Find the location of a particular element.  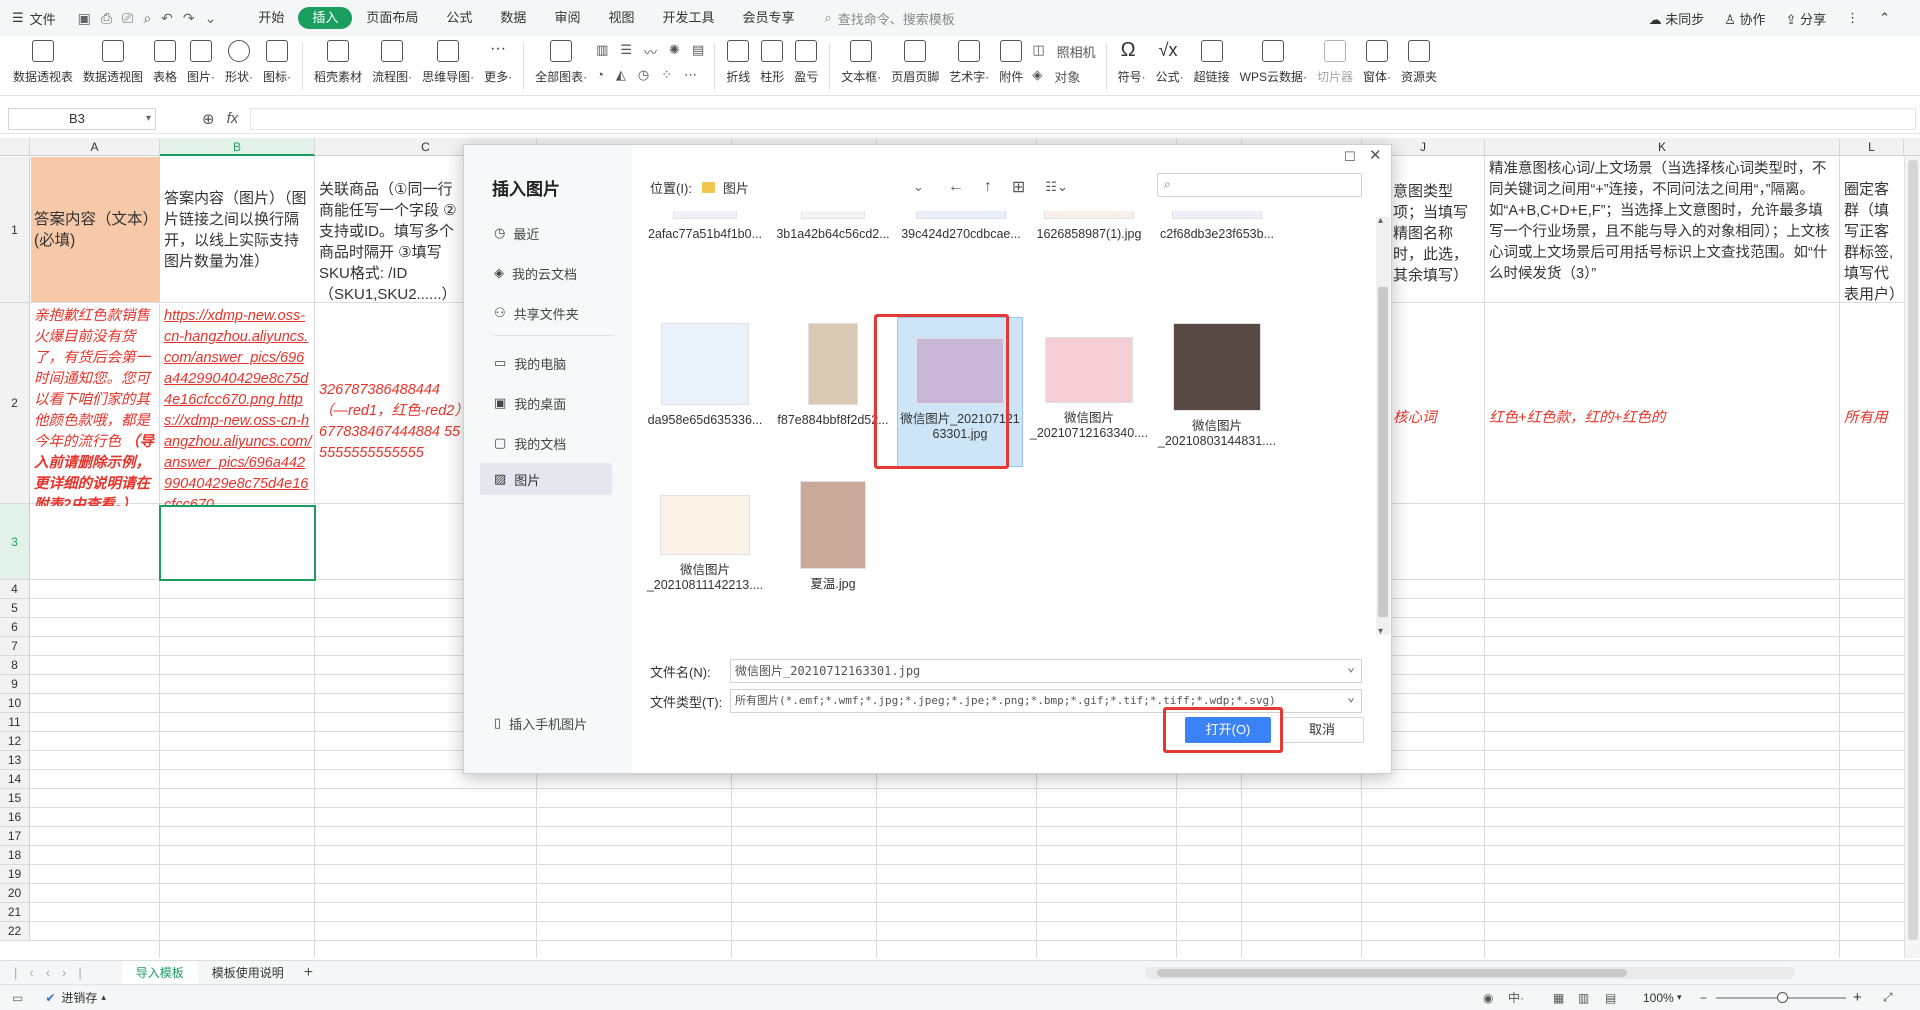

grid-vertical-scrollbar is located at coordinates (1912, 557).